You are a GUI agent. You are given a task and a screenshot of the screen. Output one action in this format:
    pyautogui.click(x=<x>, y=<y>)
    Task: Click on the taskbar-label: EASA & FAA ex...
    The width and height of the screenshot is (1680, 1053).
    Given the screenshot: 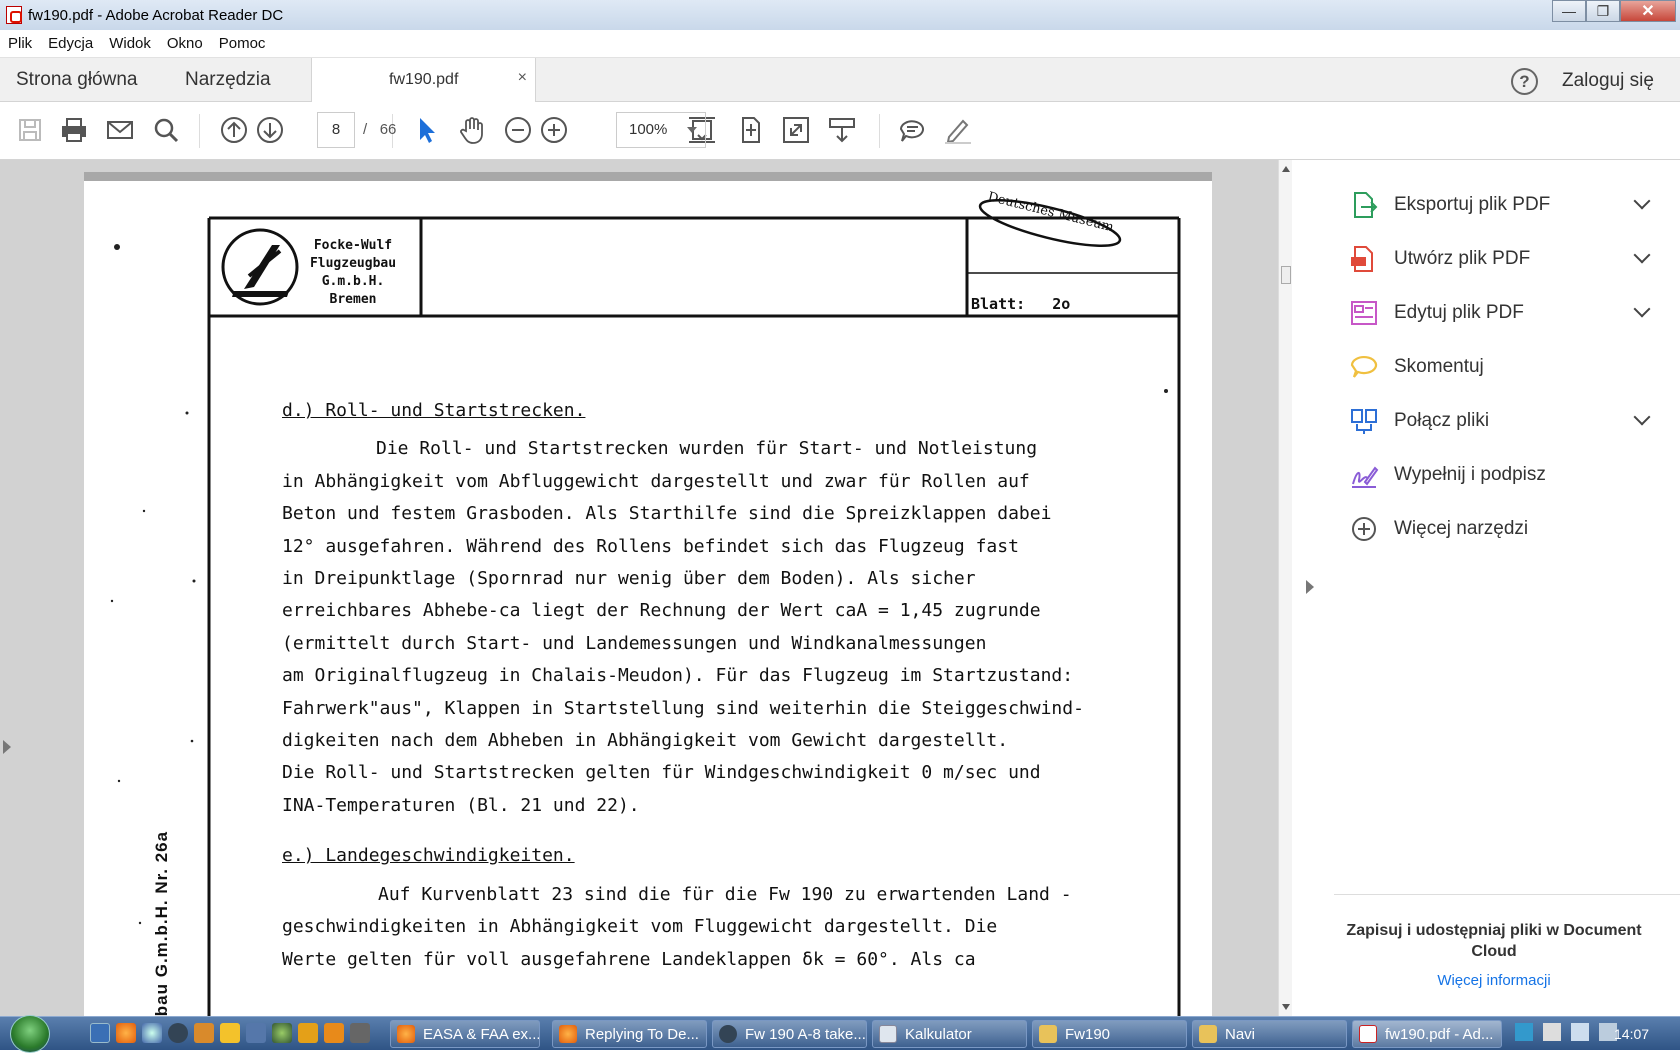 What is the action you would take?
    pyautogui.click(x=481, y=1034)
    